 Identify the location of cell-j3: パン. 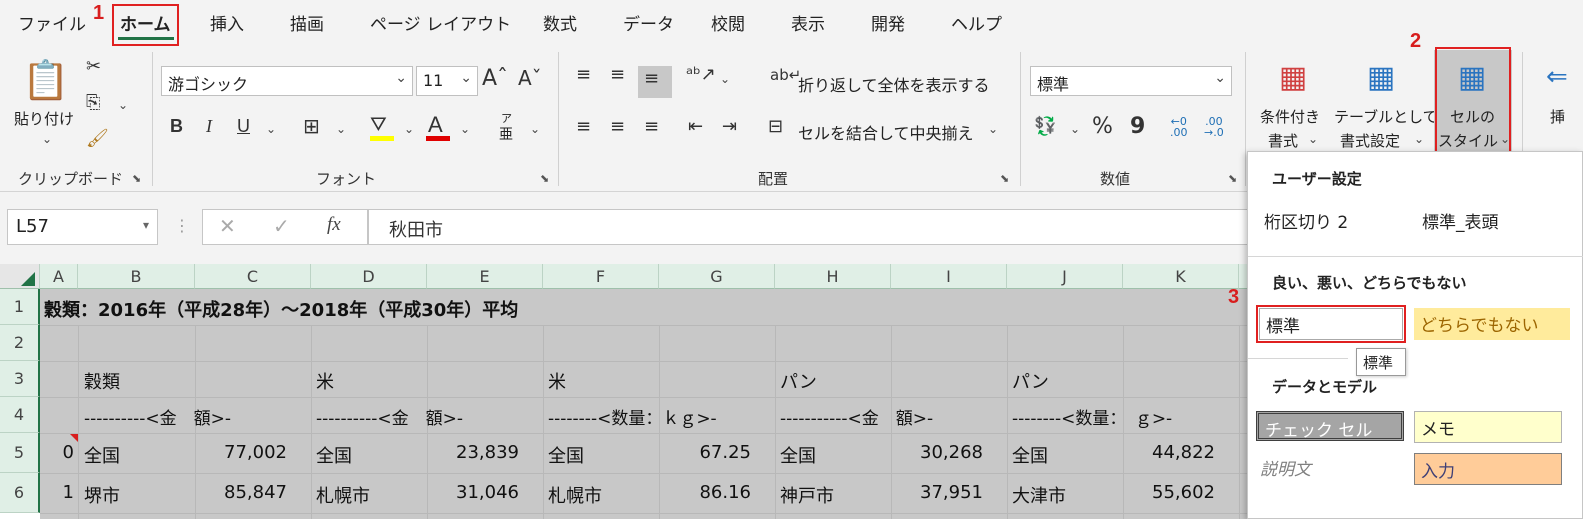
(1030, 381).